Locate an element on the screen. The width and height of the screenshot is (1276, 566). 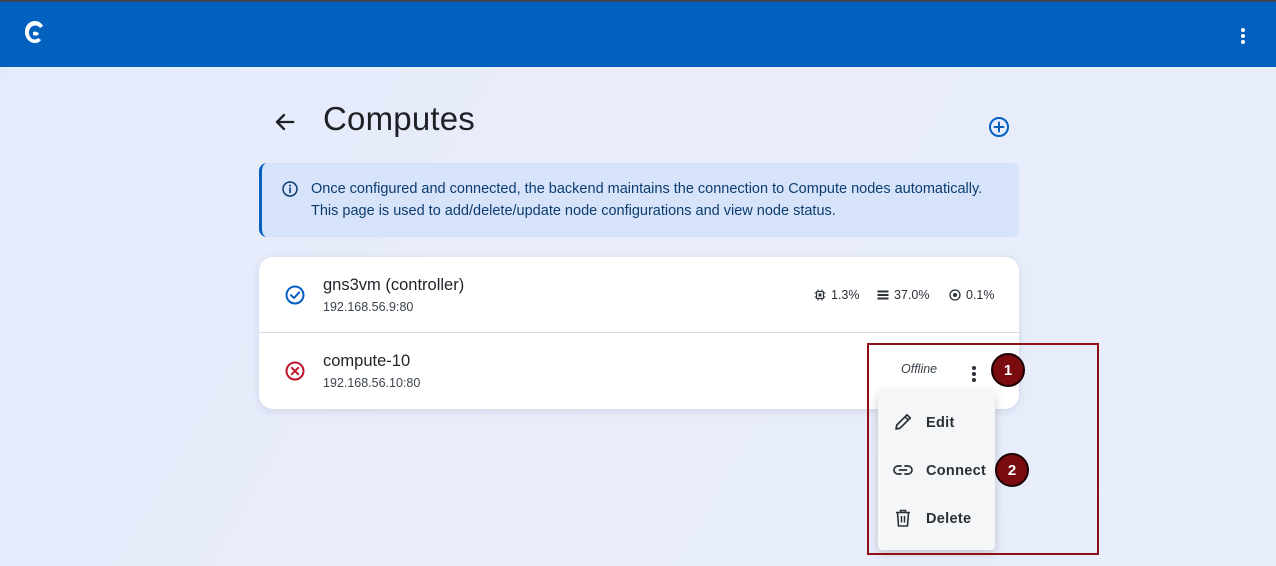
compute-name: compute-10 is located at coordinates (367, 361).